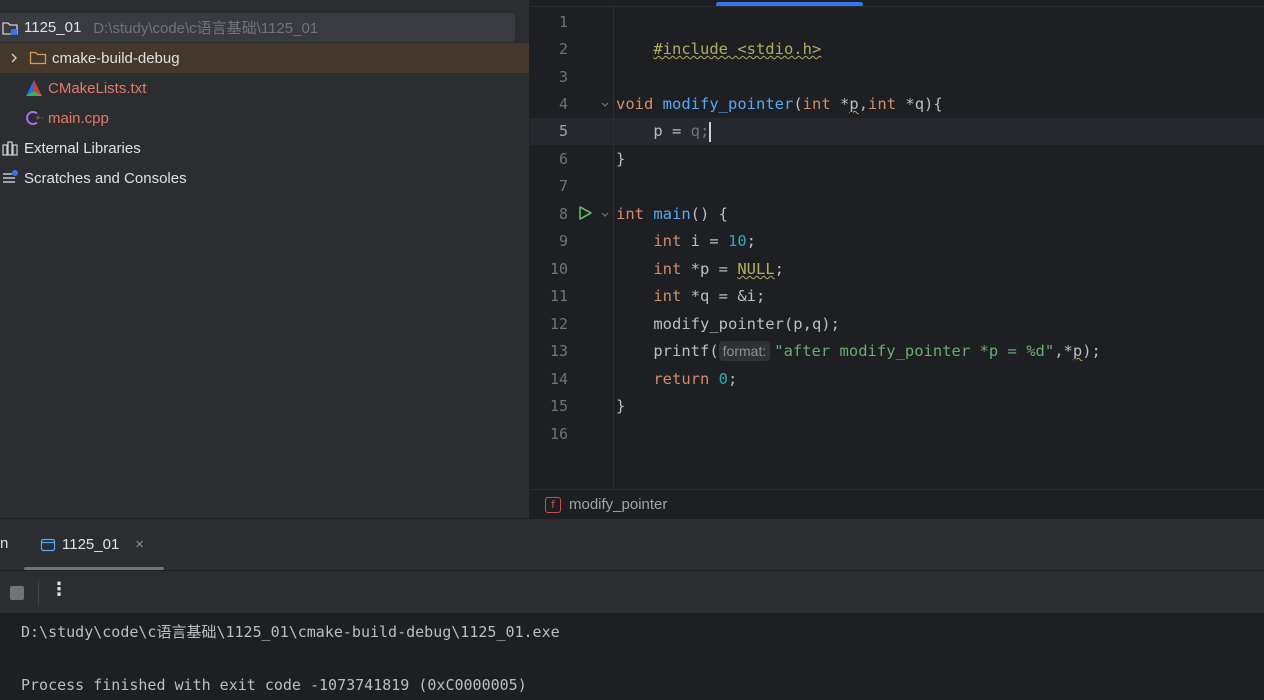 This screenshot has width=1264, height=700. I want to click on code-text: () {, so click(709, 214).